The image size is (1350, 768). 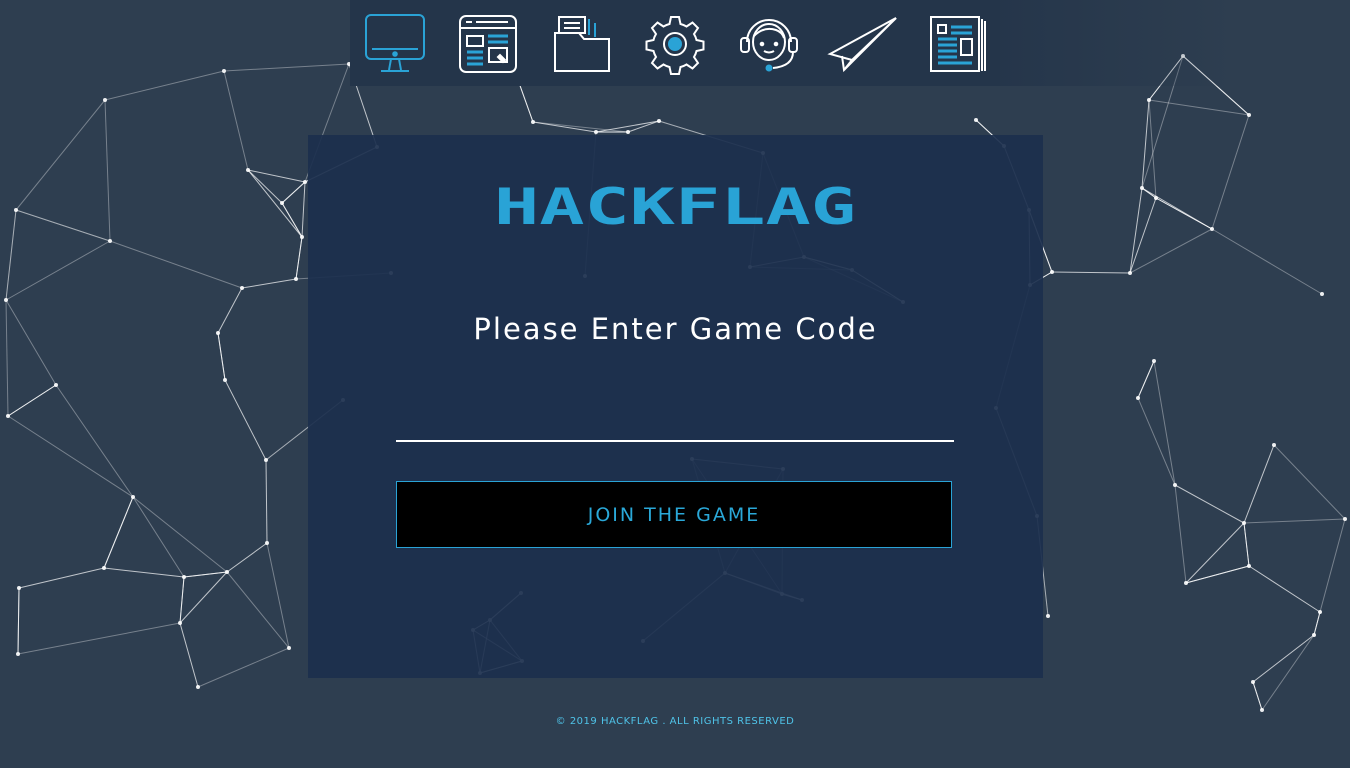 What do you see at coordinates (1120, 43) in the screenshot?
I see `top-nav-fade` at bounding box center [1120, 43].